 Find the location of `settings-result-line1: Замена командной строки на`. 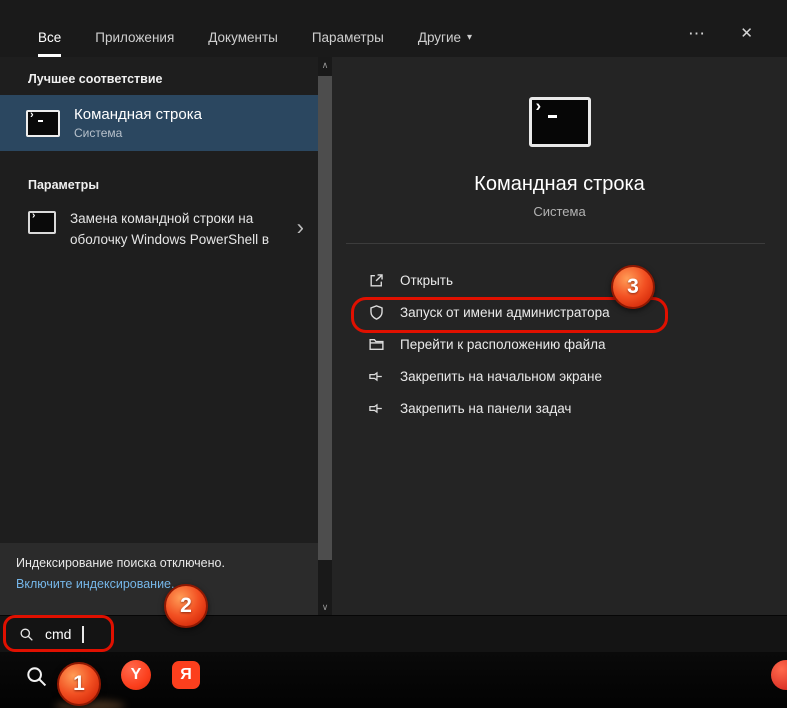

settings-result-line1: Замена командной строки на is located at coordinates (162, 218).